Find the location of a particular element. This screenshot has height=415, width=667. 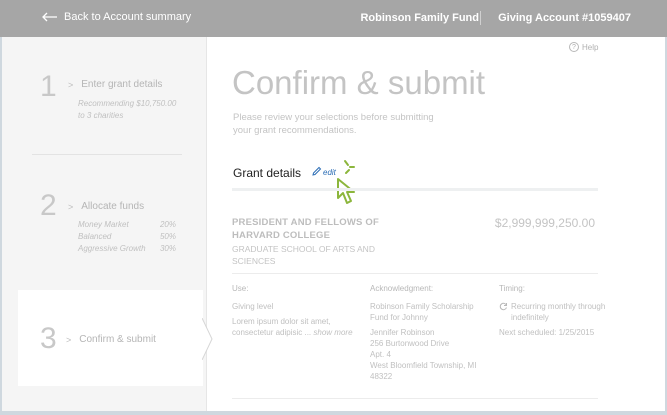

step-separator is located at coordinates (107, 154).